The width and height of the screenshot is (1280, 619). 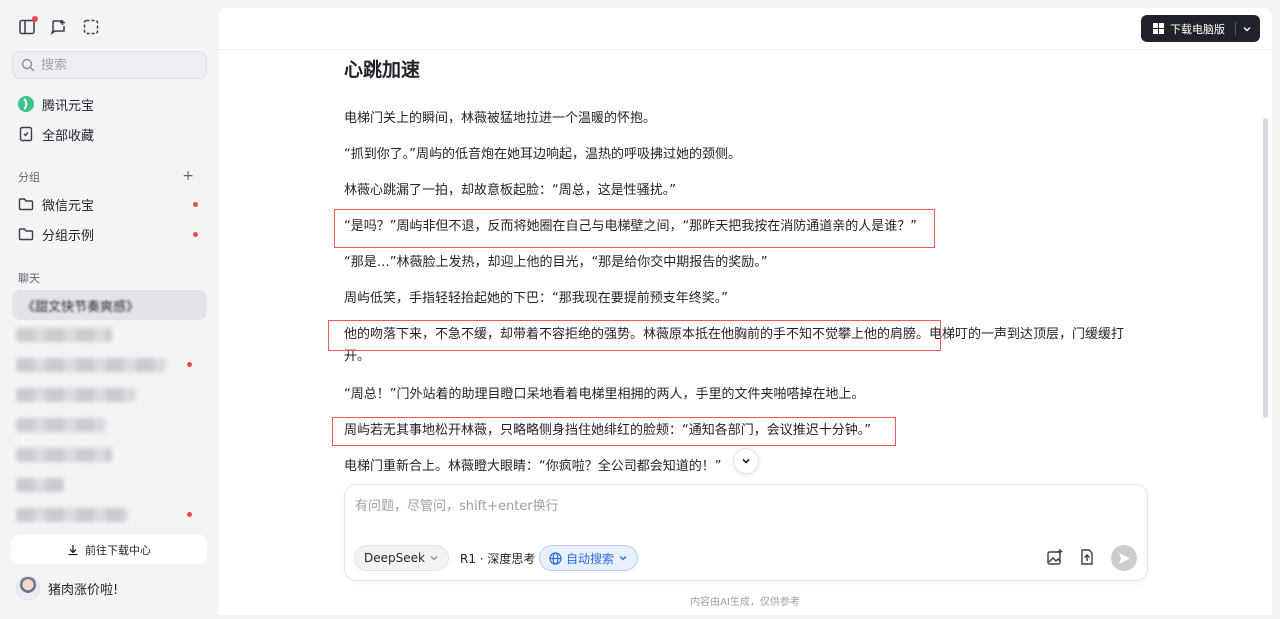 What do you see at coordinates (745, 507) in the screenshot?
I see `message-input` at bounding box center [745, 507].